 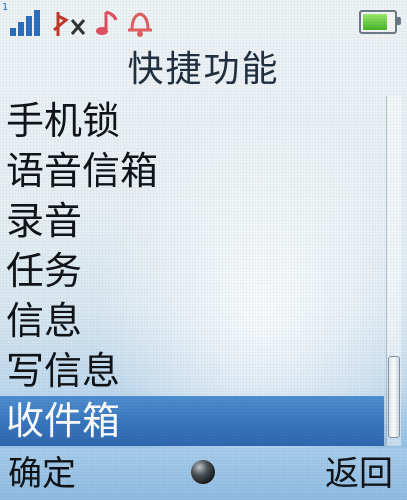 What do you see at coordinates (42, 474) in the screenshot?
I see `confirm-softkey: 确定` at bounding box center [42, 474].